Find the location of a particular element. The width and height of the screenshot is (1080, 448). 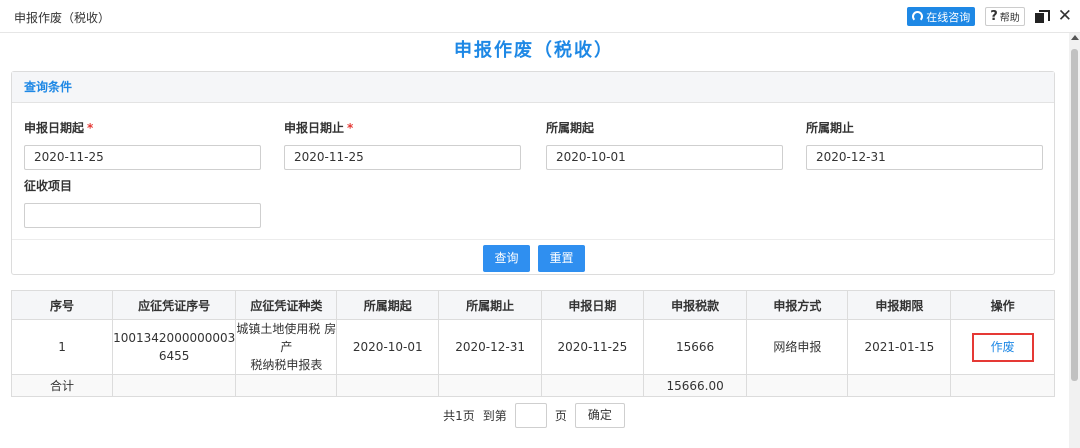

period-end-input: 2020-12-31 is located at coordinates (924, 157).